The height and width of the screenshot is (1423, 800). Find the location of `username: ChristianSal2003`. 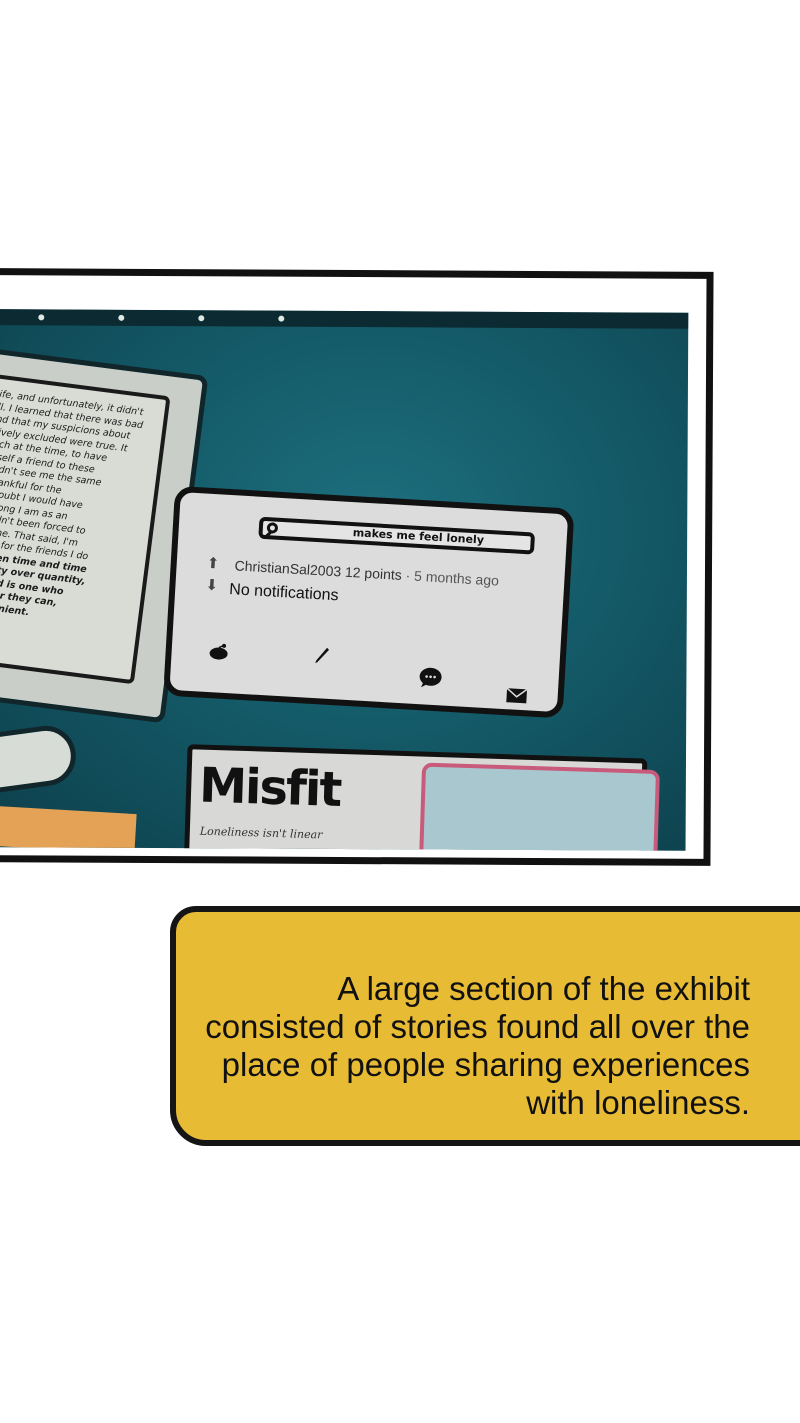

username: ChristianSal2003 is located at coordinates (288, 568).